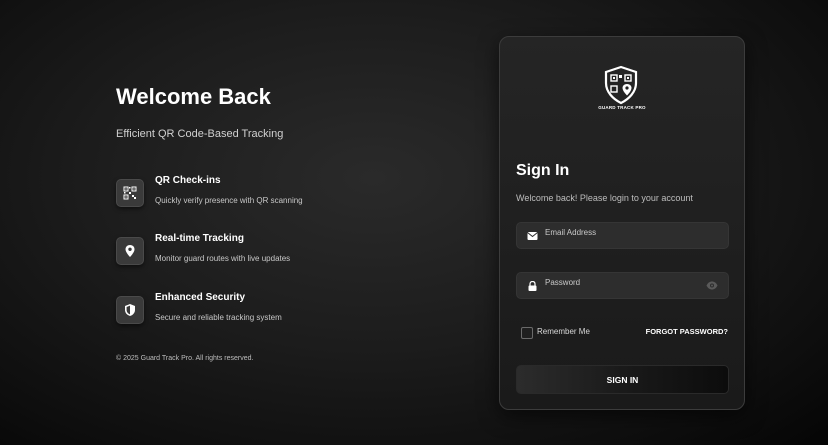 The height and width of the screenshot is (445, 828). I want to click on eye-icon, so click(712, 285).